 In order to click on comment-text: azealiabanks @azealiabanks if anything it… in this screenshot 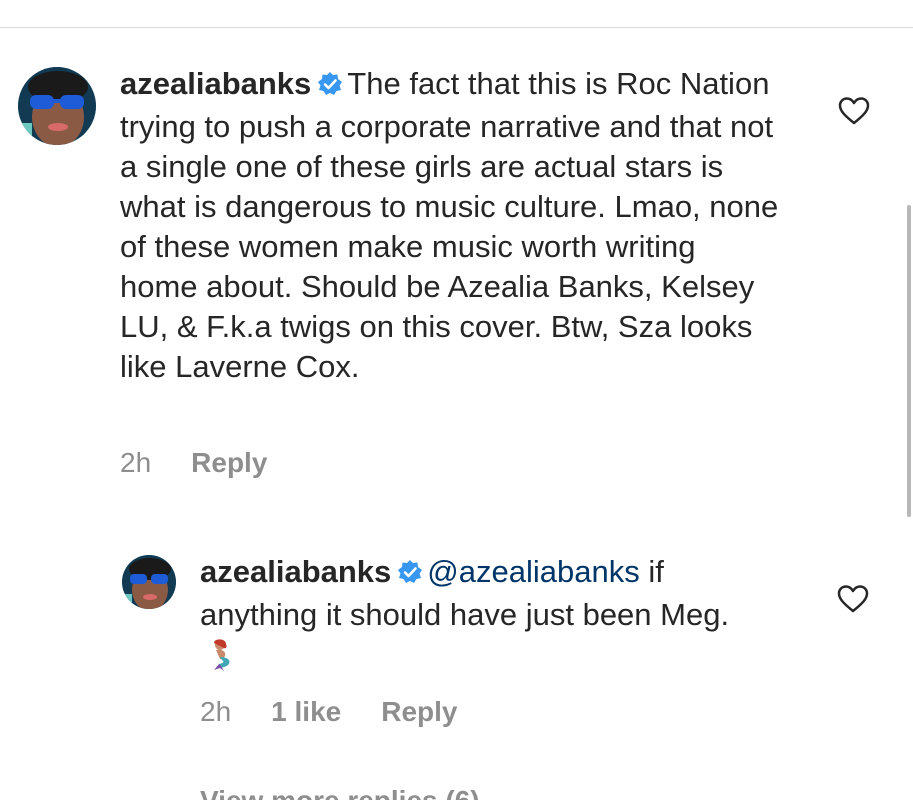, I will do `click(480, 616)`.